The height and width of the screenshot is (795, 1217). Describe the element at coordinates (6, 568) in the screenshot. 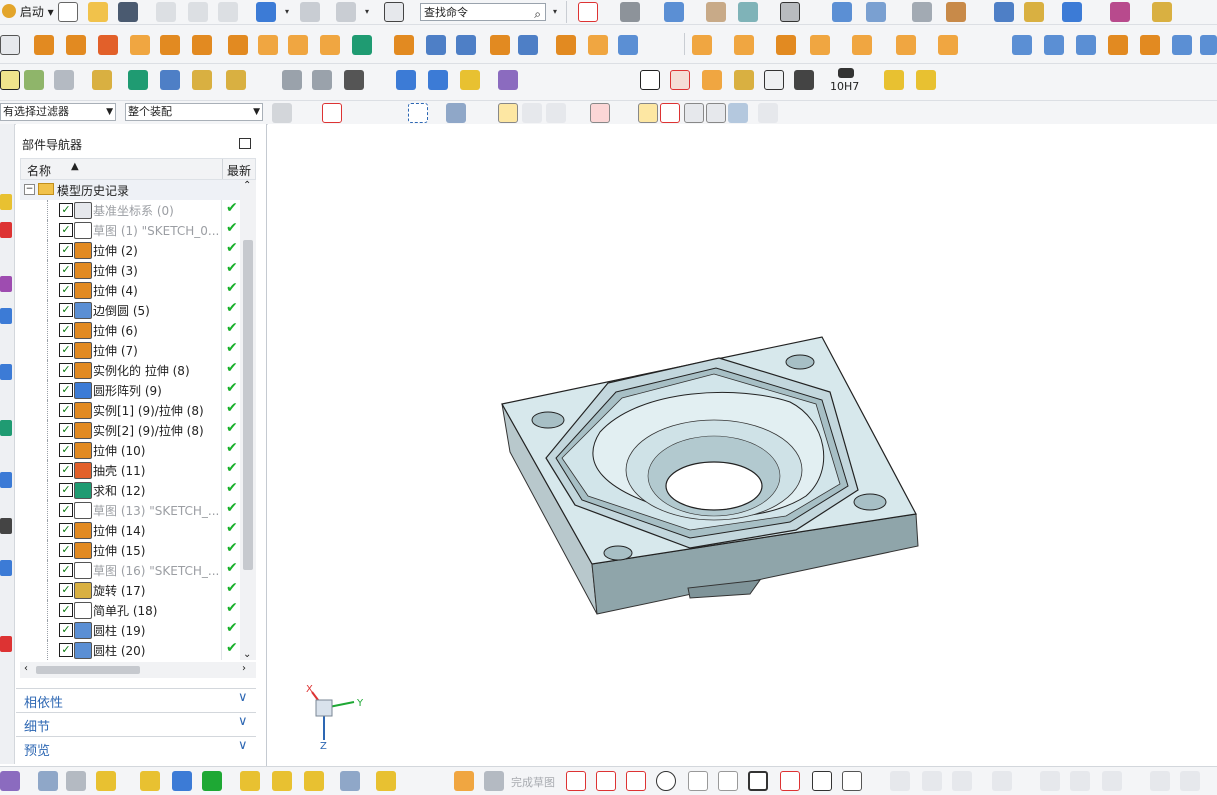

I see `process-studio-icon` at that location.